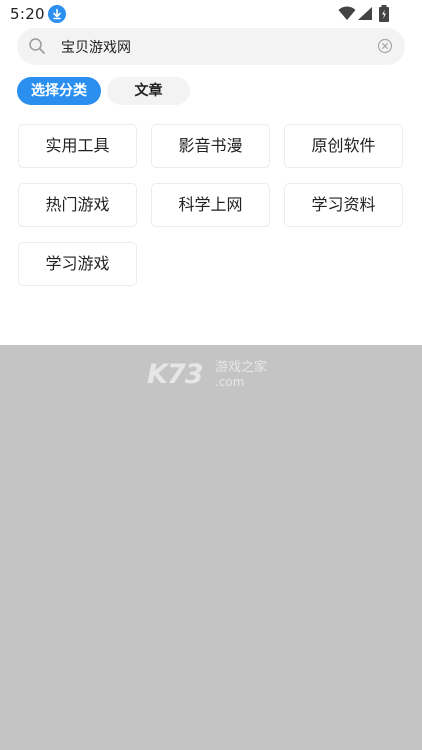 The width and height of the screenshot is (422, 750). I want to click on signal-icon, so click(365, 13).